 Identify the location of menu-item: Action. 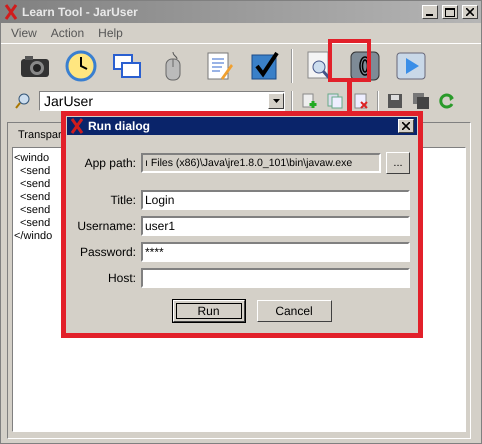
(67, 33).